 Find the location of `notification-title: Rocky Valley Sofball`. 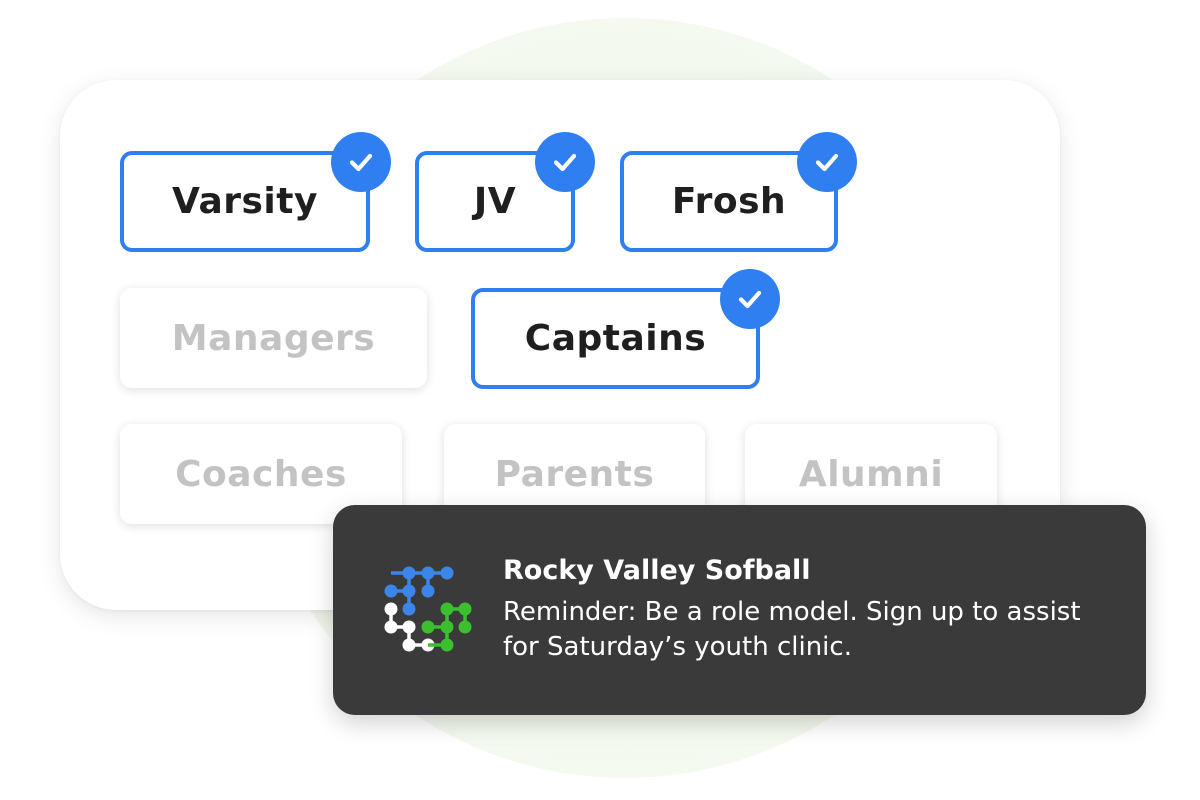

notification-title: Rocky Valley Sofball is located at coordinates (657, 570).